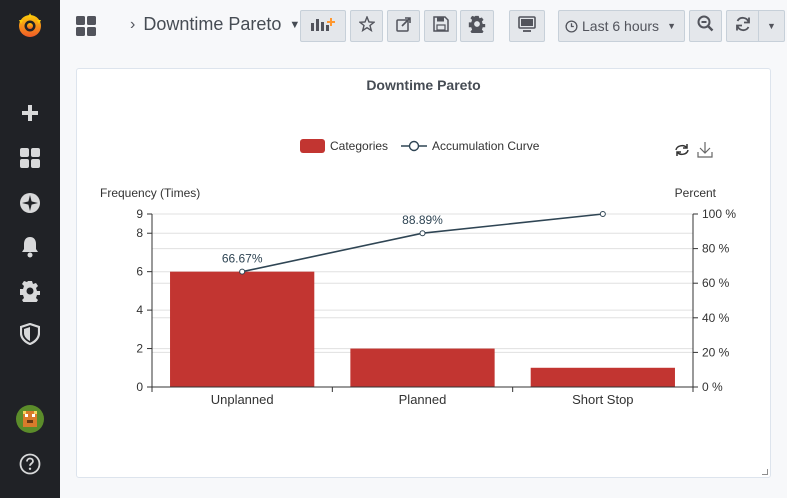  What do you see at coordinates (30, 26) in the screenshot?
I see `grafana-logo-icon` at bounding box center [30, 26].